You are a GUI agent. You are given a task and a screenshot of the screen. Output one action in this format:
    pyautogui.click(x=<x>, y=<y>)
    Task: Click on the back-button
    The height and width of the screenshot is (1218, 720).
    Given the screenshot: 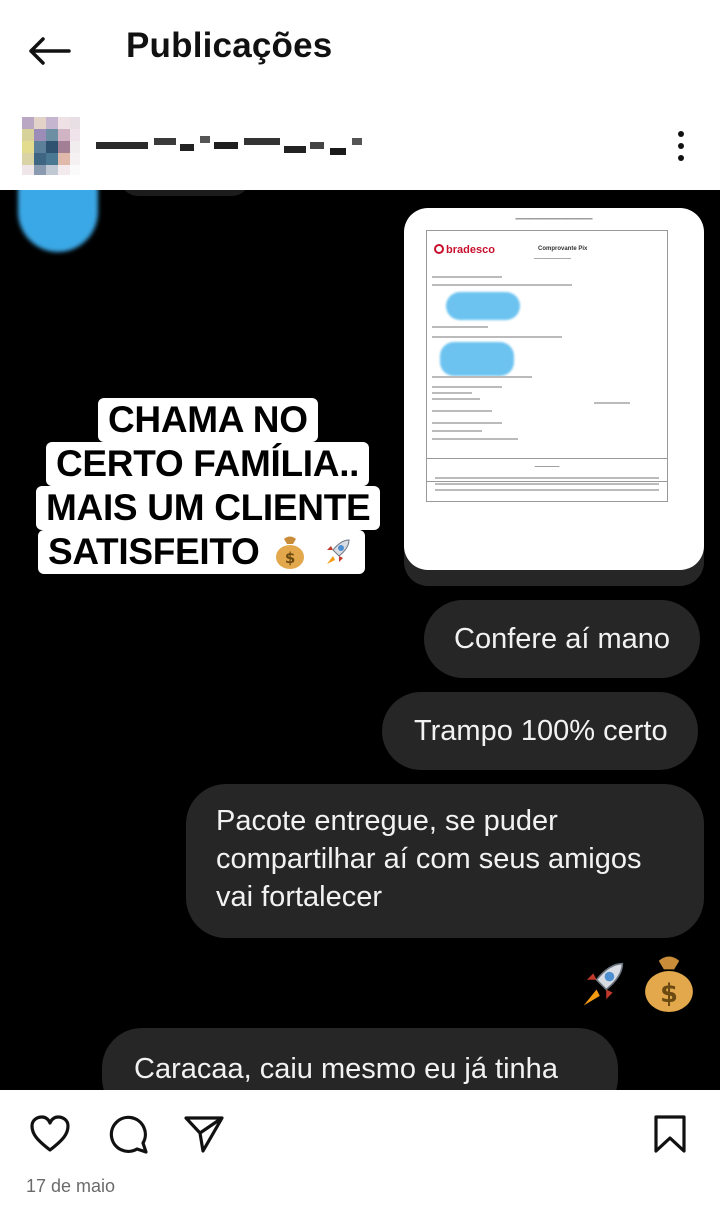 What is the action you would take?
    pyautogui.click(x=49, y=51)
    